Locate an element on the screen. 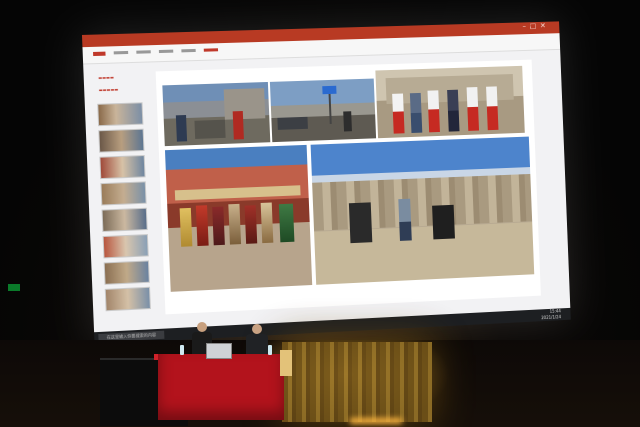  taskbar-clock: 15:44 2021/1/24 is located at coordinates (551, 314).